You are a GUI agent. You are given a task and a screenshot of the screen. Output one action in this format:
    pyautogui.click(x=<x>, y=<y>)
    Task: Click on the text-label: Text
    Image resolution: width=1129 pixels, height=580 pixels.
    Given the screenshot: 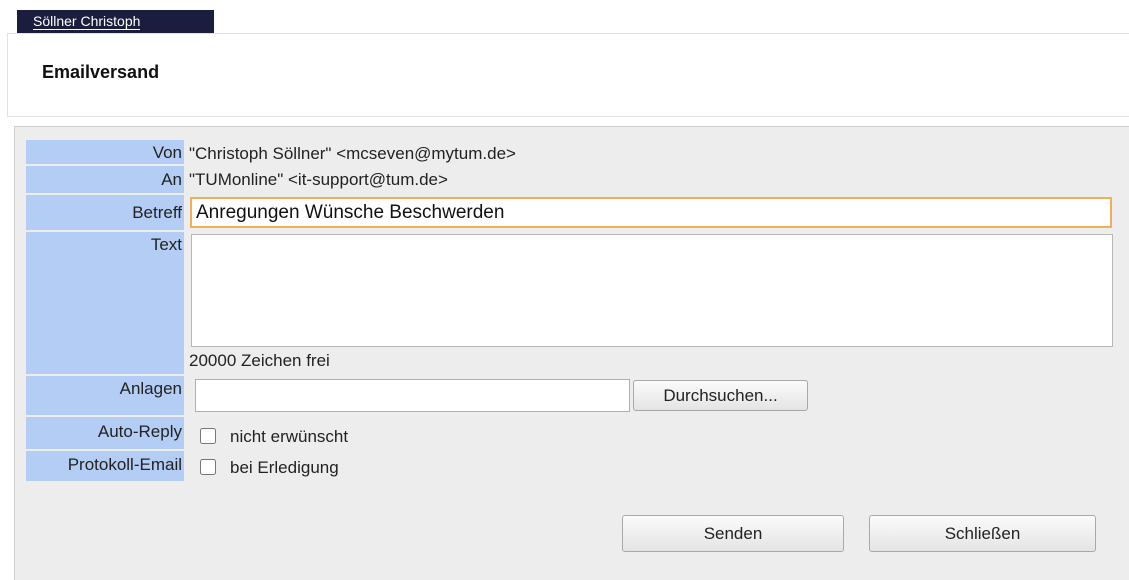 What is the action you would take?
    pyautogui.click(x=105, y=303)
    